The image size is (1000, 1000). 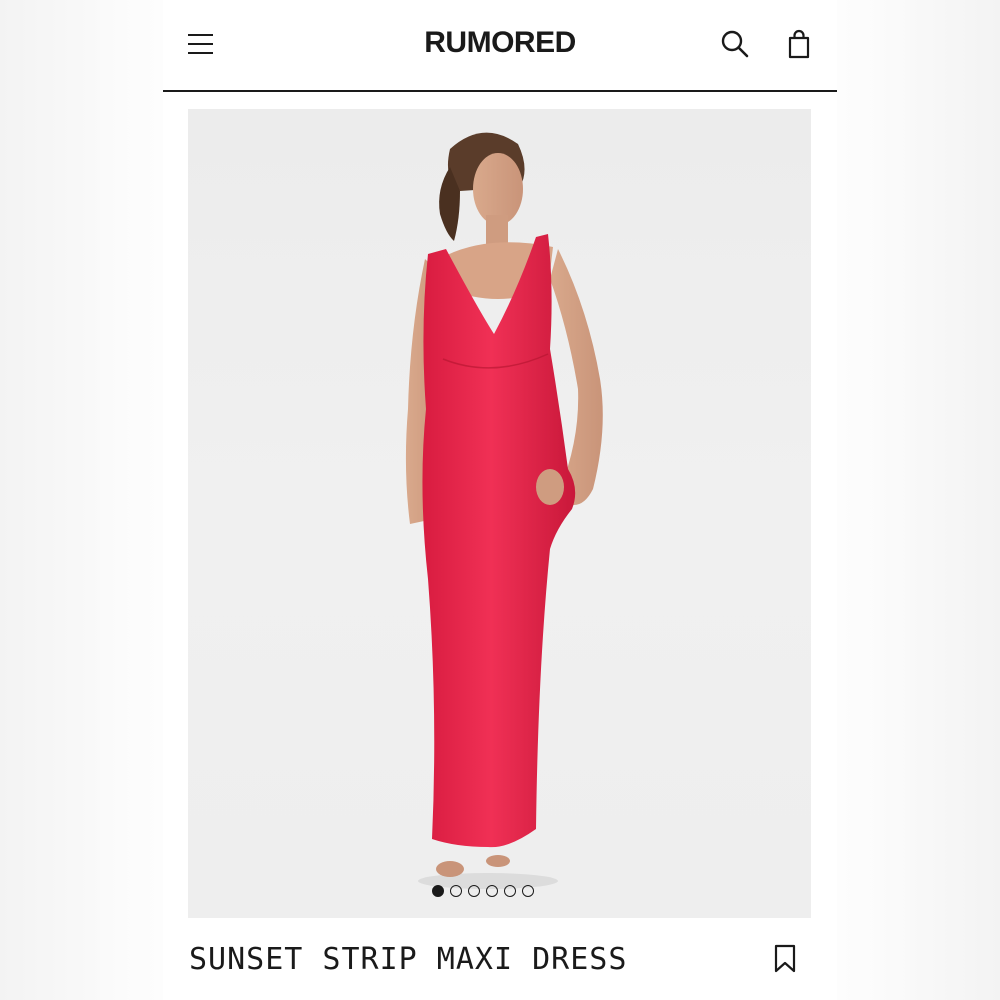 I want to click on search-button, so click(x=735, y=44).